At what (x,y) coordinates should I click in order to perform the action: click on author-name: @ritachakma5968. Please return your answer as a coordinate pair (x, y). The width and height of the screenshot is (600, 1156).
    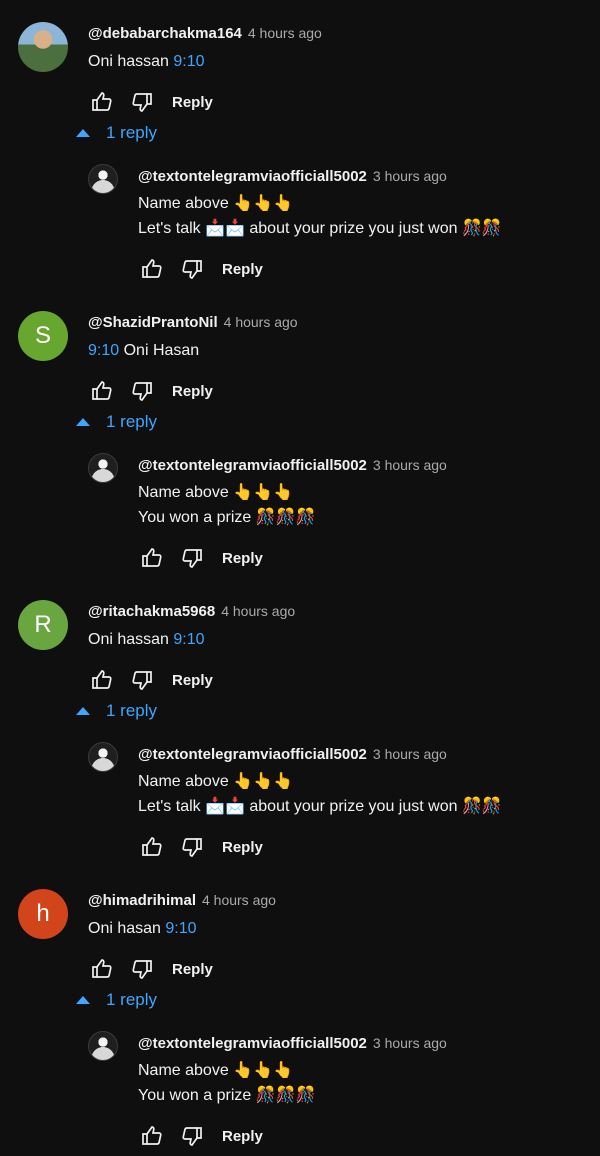
    Looking at the image, I should click on (151, 611).